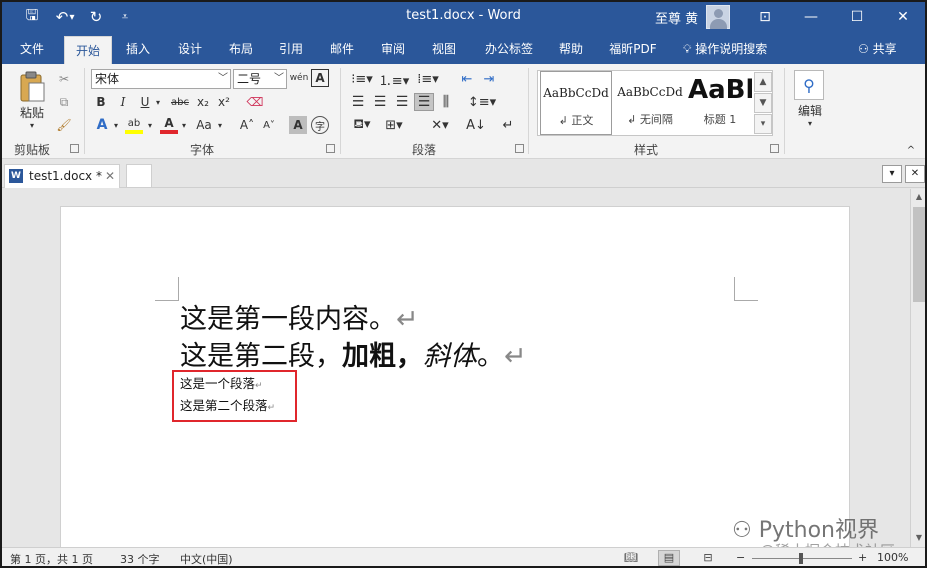 Image resolution: width=927 pixels, height=568 pixels. I want to click on vertical-scrollbar: ▲ ▼, so click(918, 368).